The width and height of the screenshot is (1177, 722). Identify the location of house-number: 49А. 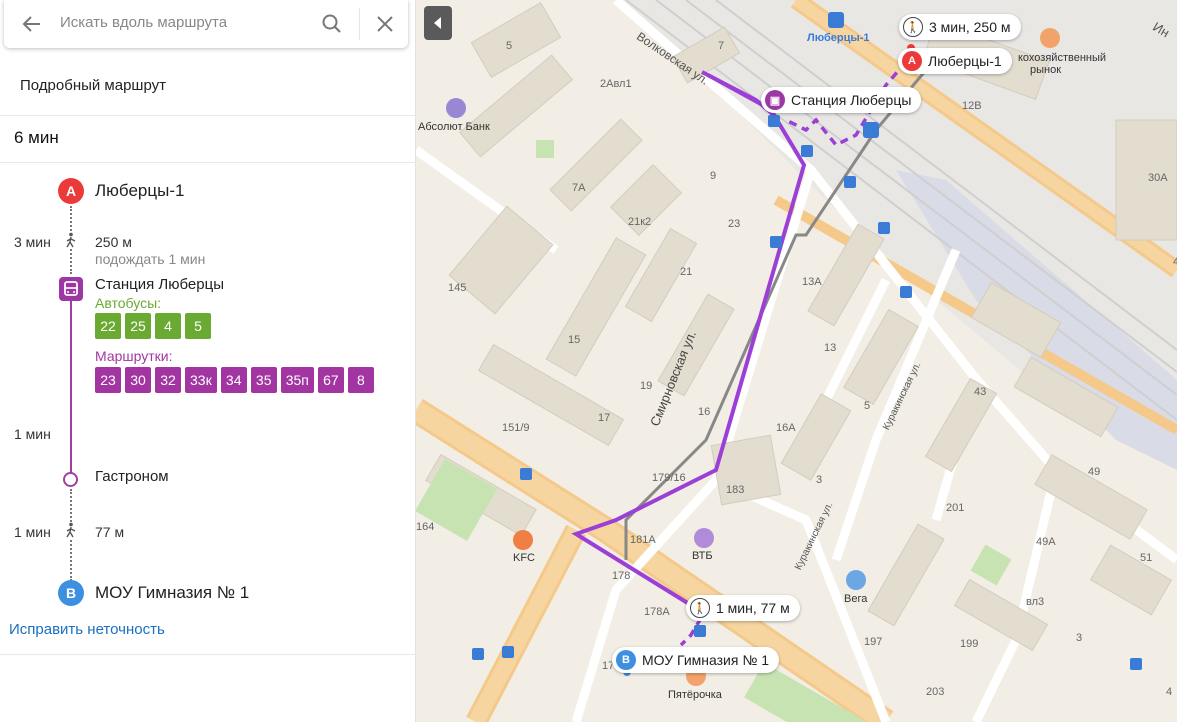
(1046, 542).